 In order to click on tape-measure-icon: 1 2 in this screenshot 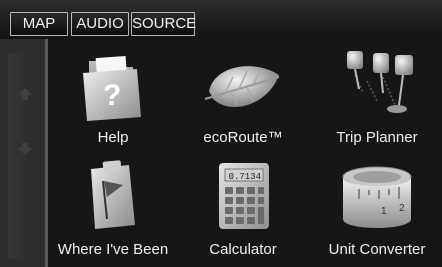, I will do `click(377, 197)`.